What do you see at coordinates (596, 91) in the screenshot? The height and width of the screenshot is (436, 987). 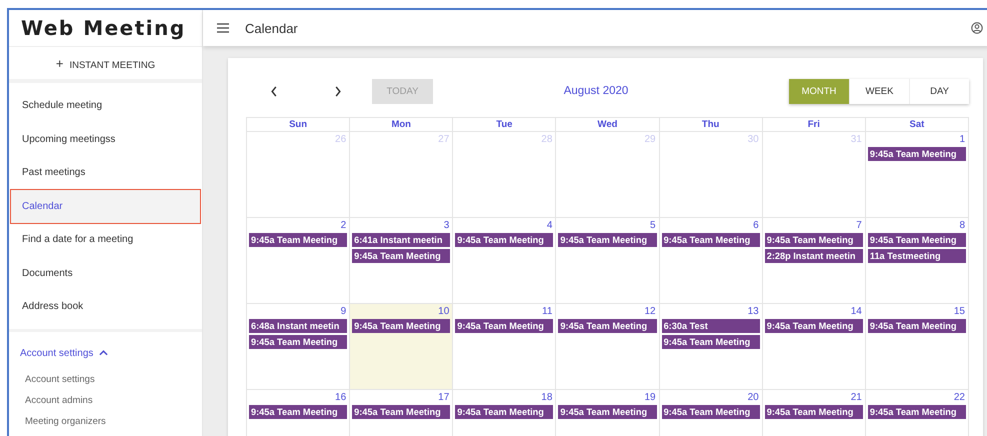 I see `month-title: August 2020` at bounding box center [596, 91].